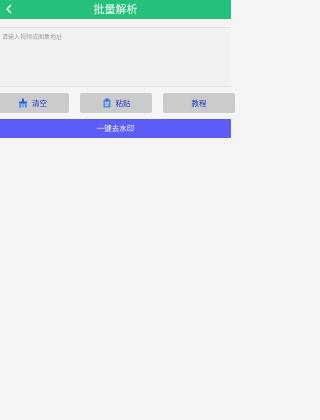 The image size is (320, 420). Describe the element at coordinates (107, 103) in the screenshot. I see `clipboard-icon` at that location.